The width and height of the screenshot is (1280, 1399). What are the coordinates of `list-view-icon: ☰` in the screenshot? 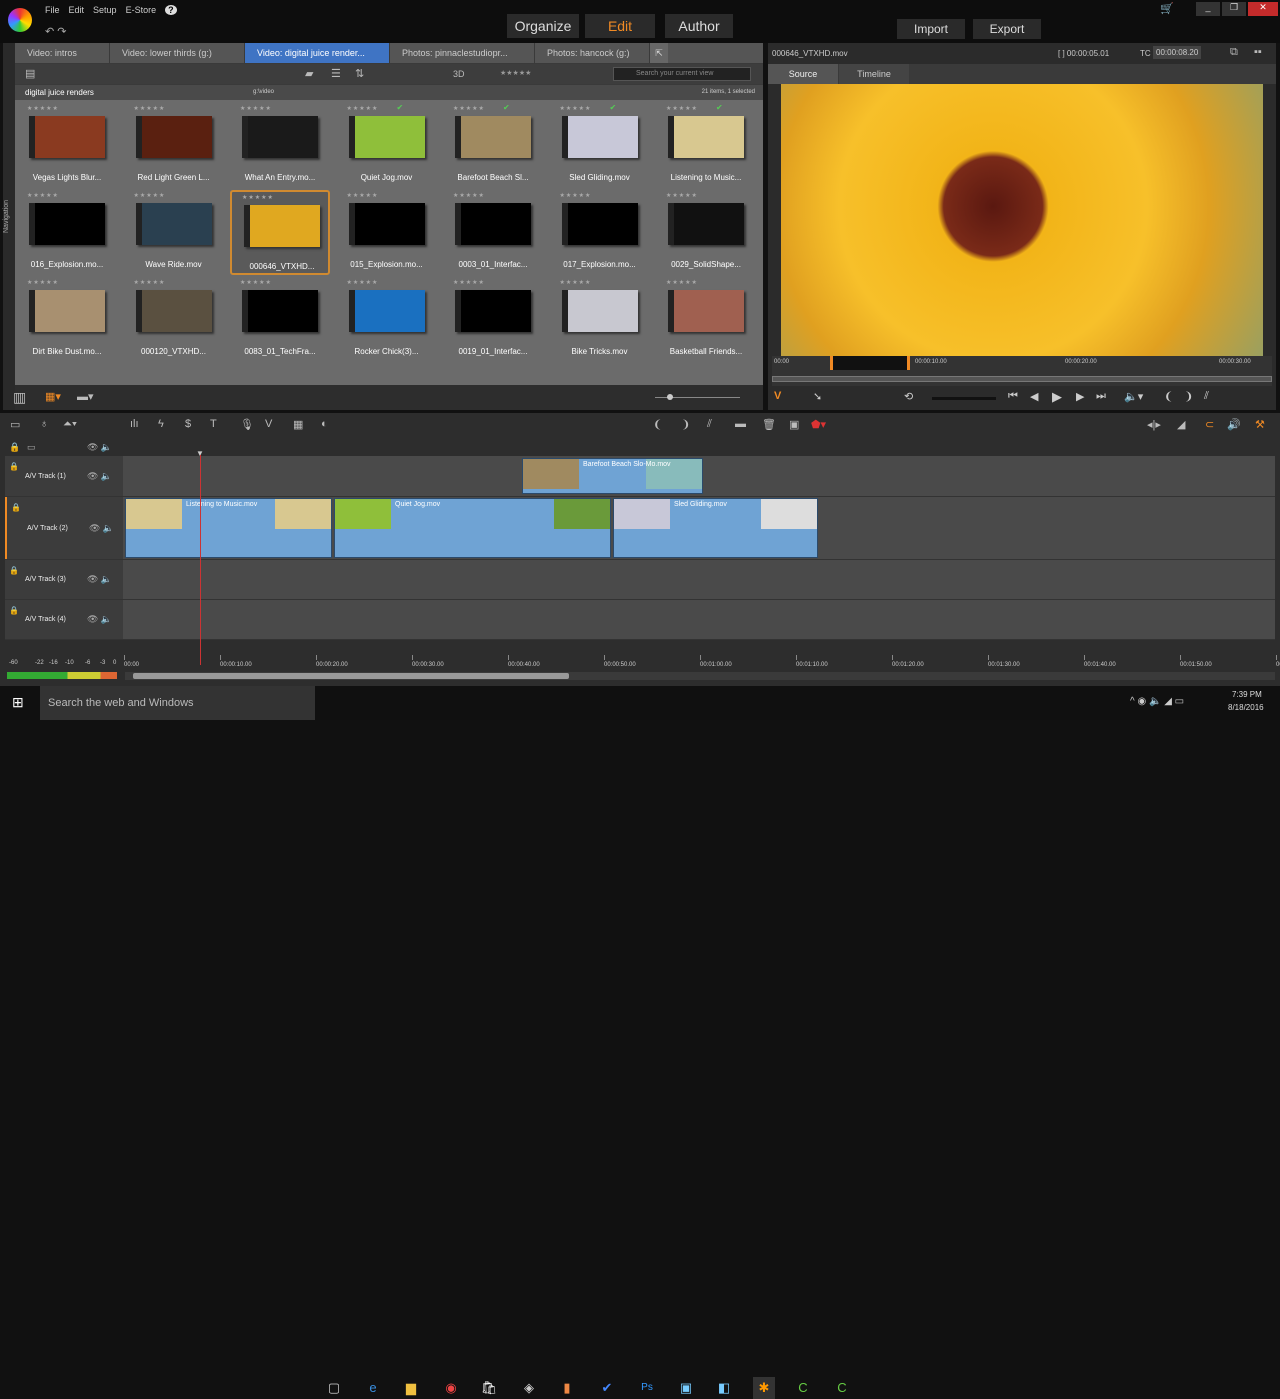 It's located at (336, 73).